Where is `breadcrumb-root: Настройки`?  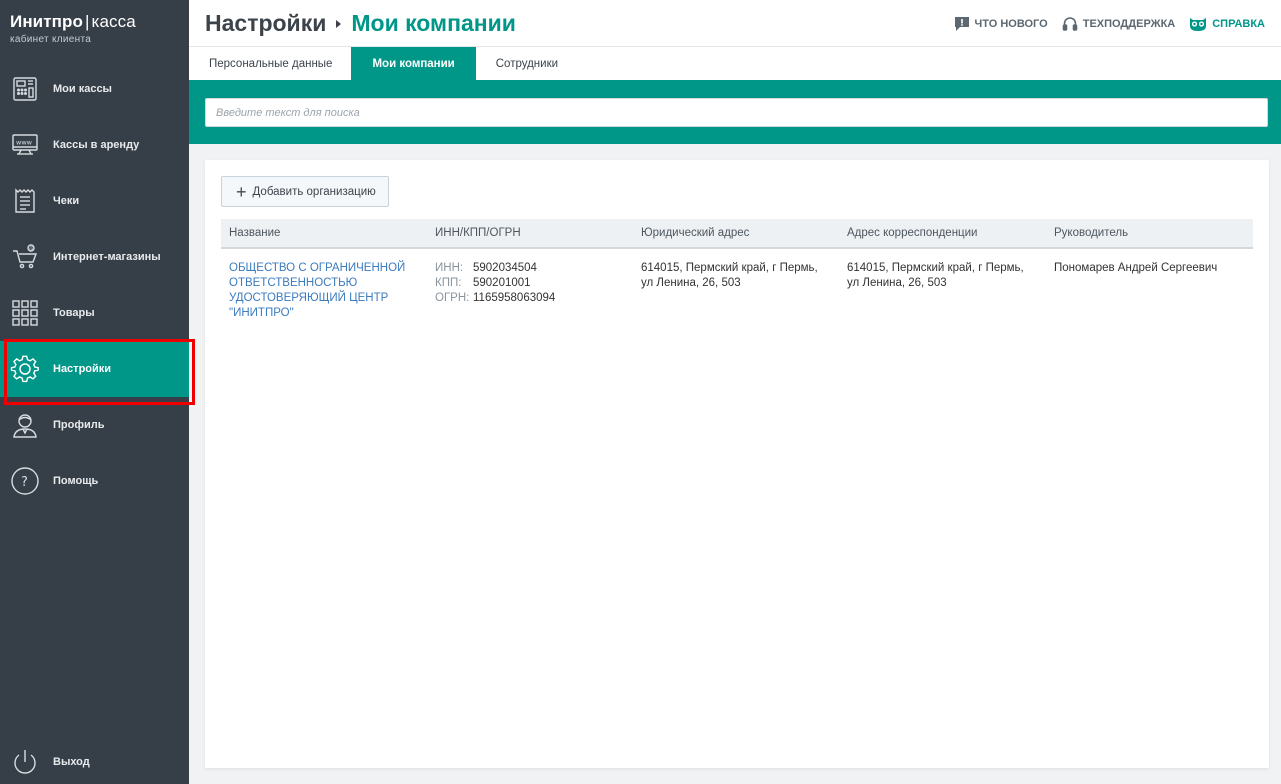 breadcrumb-root: Настройки is located at coordinates (265, 23).